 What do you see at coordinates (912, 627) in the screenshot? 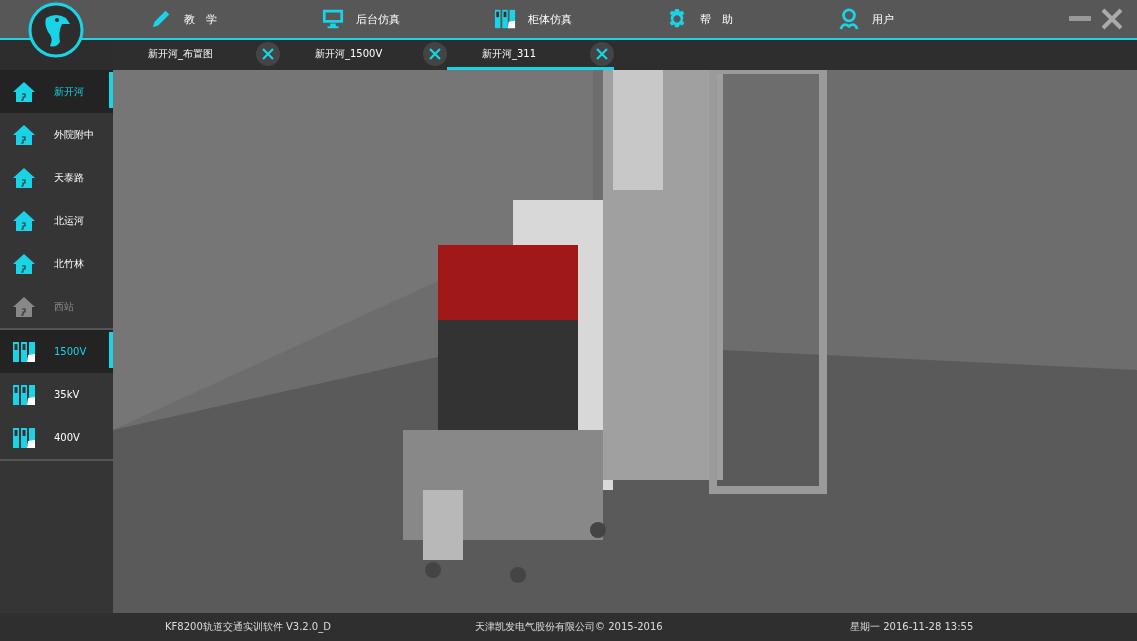
I see `datetime-text: 星期一 2016-11-28 13:55` at bounding box center [912, 627].